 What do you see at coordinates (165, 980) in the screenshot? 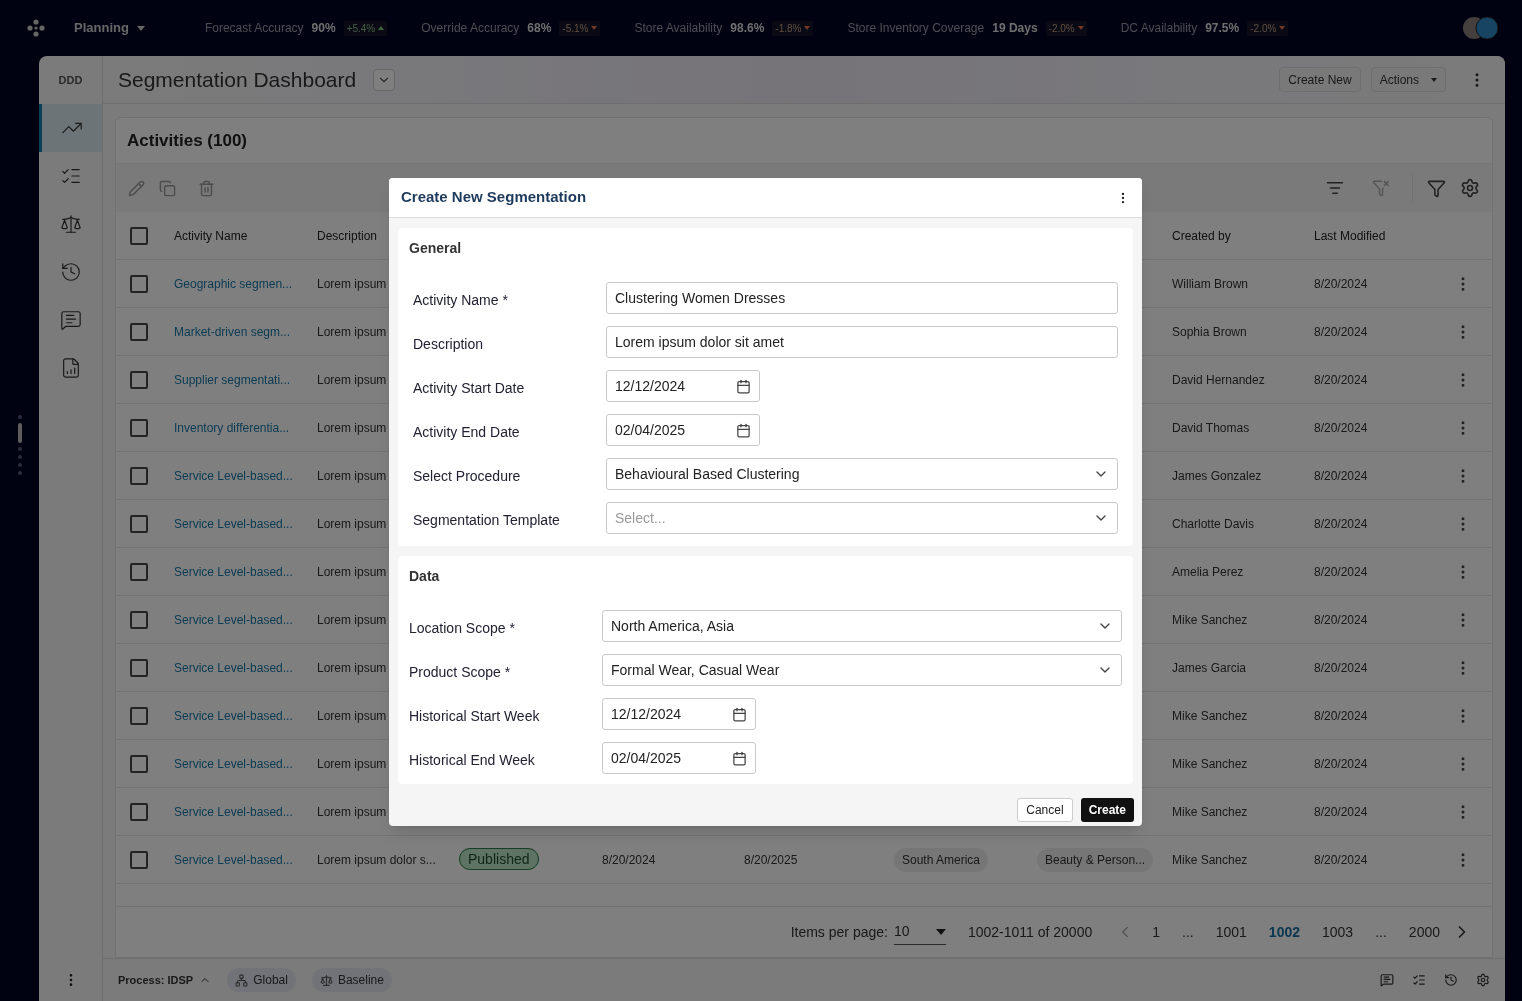
I see `process-selector: Process: IDSP` at bounding box center [165, 980].